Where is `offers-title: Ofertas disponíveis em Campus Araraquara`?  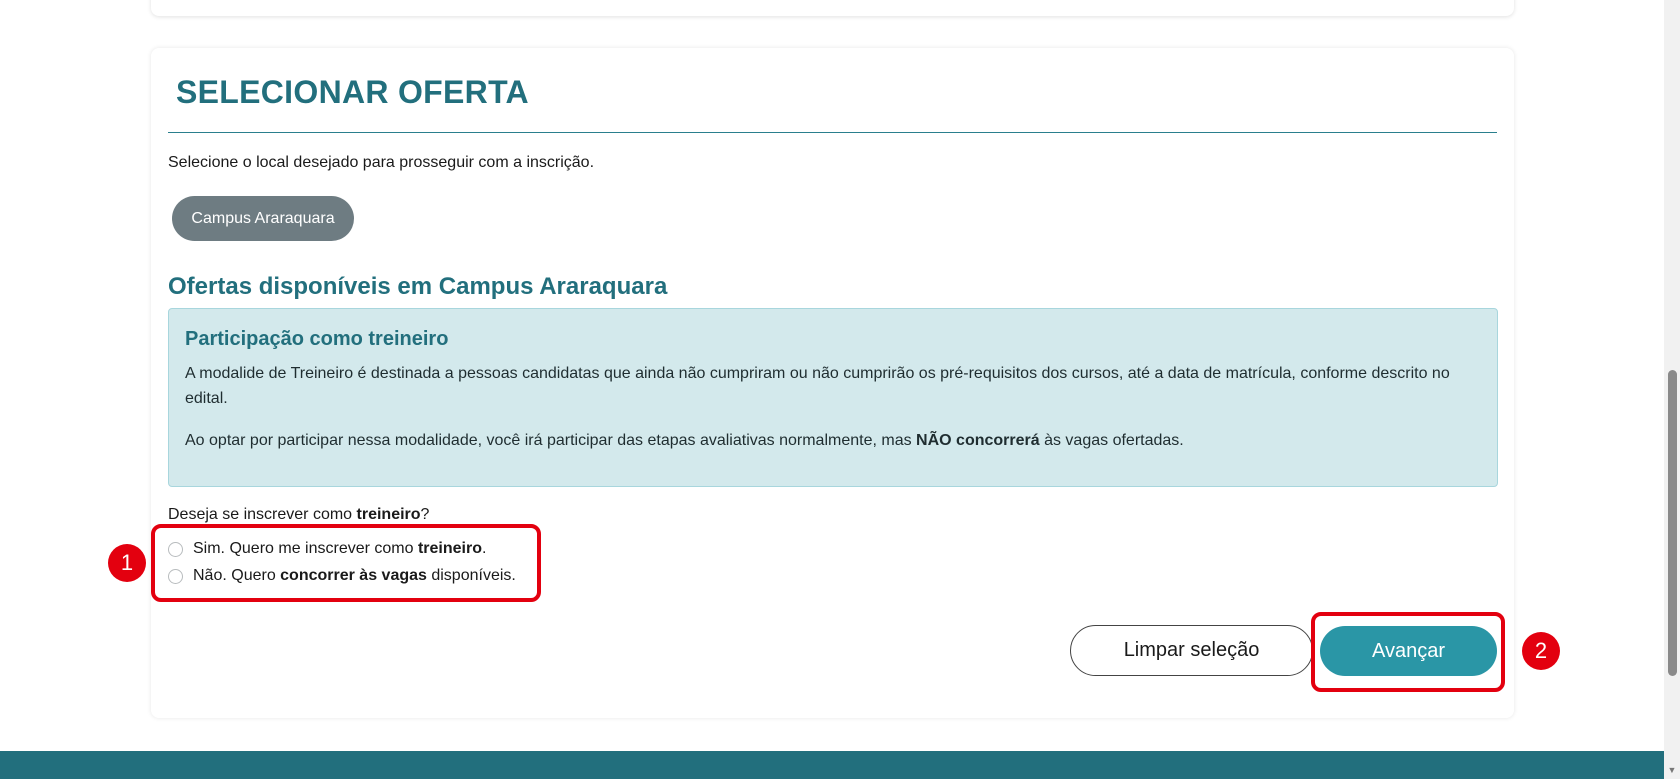
offers-title: Ofertas disponíveis em Campus Araraquara is located at coordinates (418, 286).